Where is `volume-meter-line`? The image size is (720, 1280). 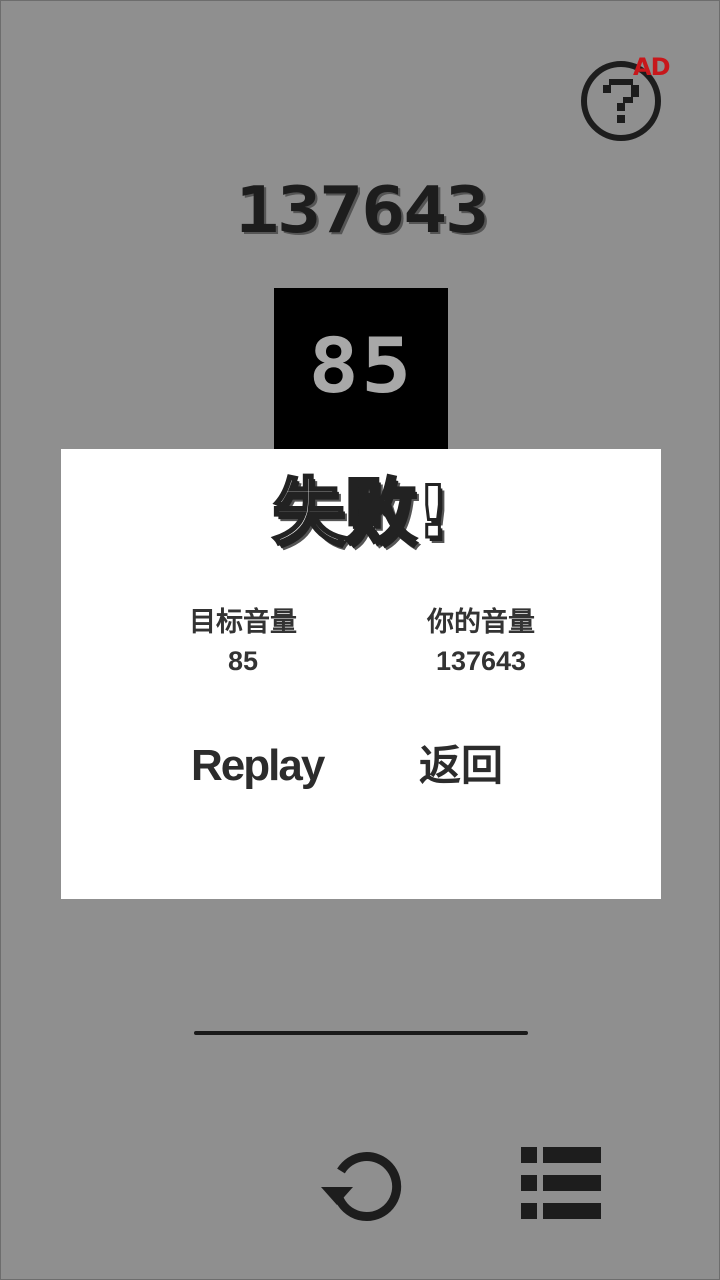
volume-meter-line is located at coordinates (361, 1033).